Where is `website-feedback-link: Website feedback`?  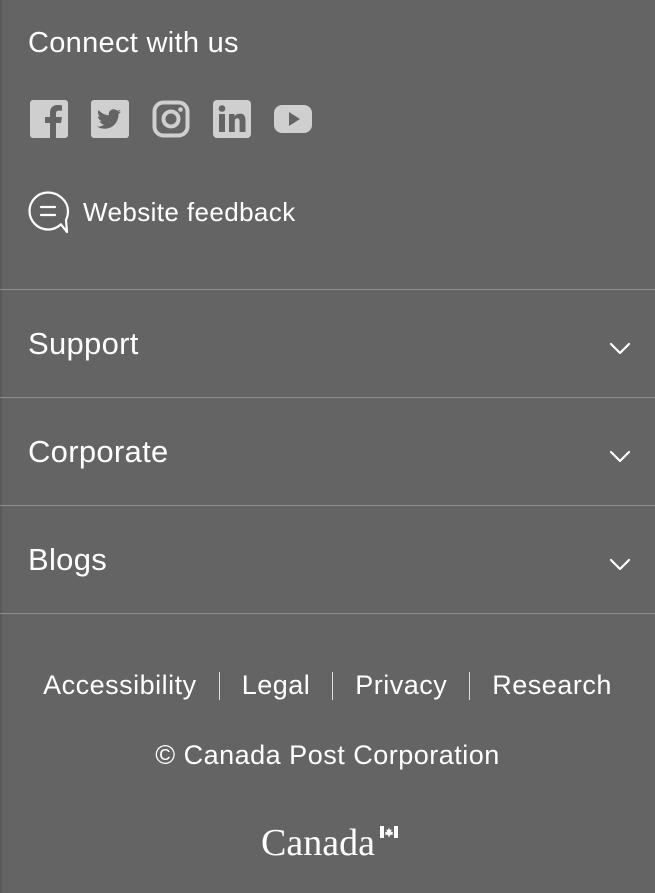 website-feedback-link: Website feedback is located at coordinates (161, 212).